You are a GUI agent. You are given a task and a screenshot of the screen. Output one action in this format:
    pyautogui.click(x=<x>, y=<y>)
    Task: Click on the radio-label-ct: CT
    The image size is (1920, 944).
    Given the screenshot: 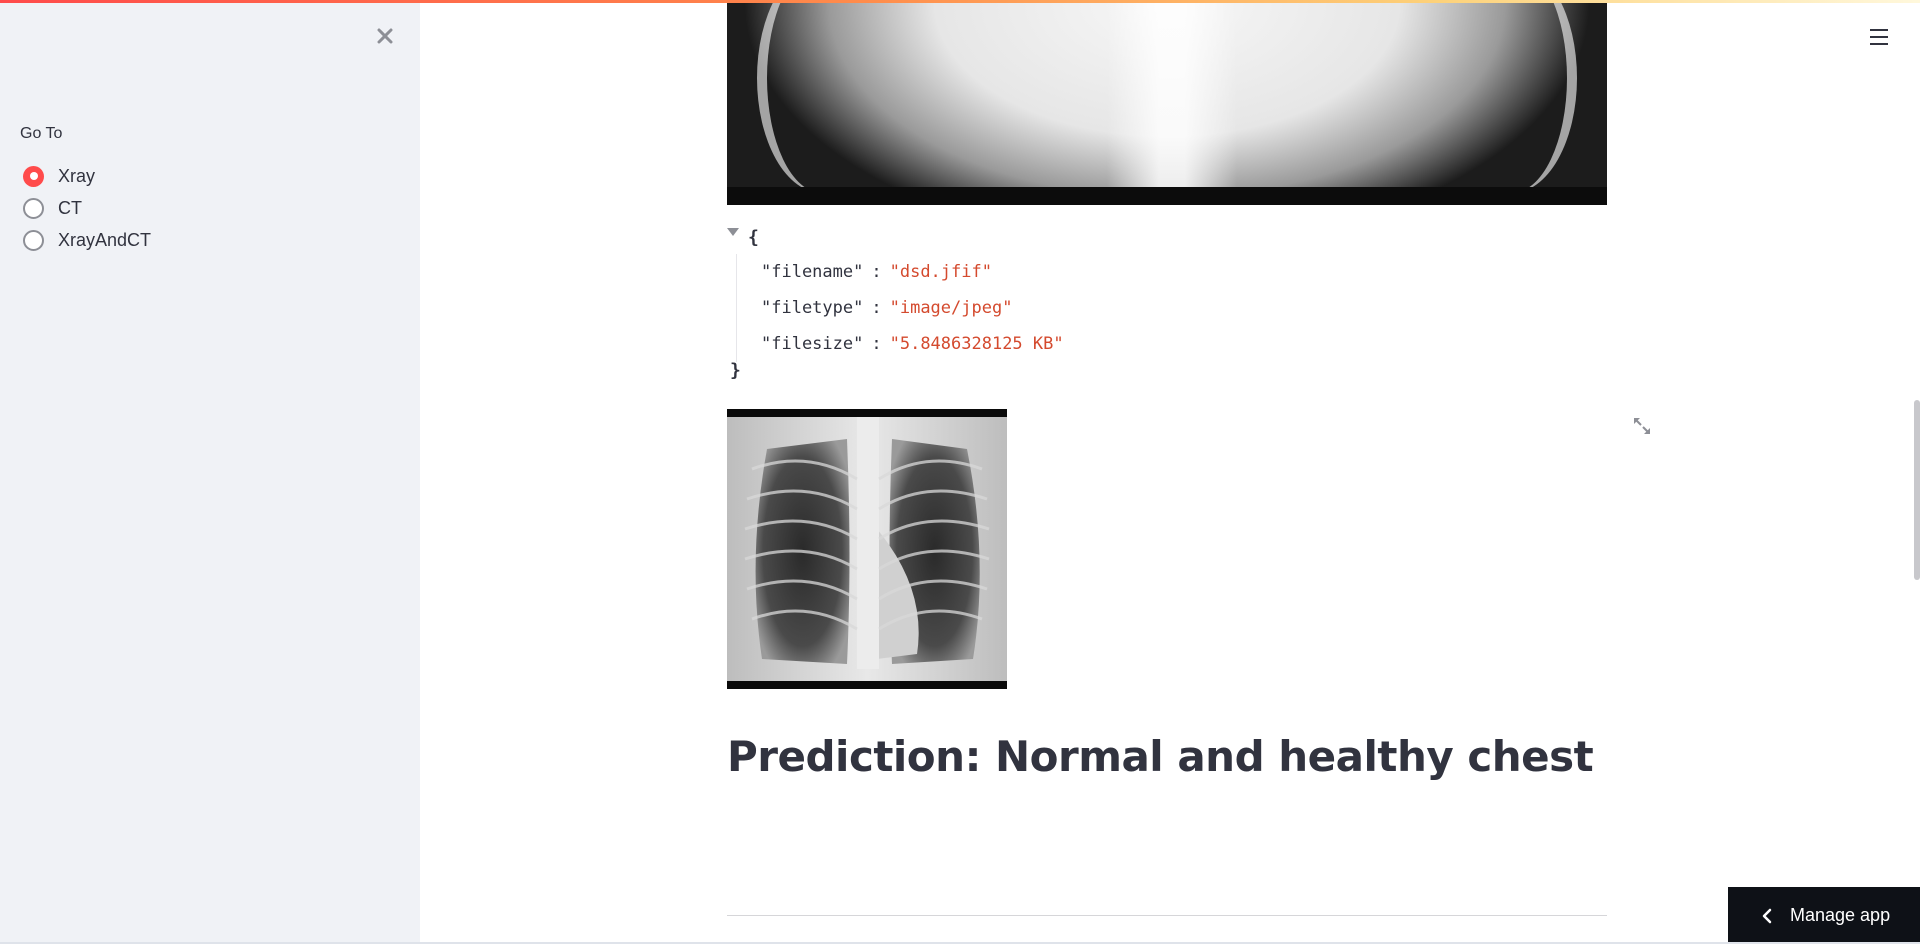 What is the action you would take?
    pyautogui.click(x=70, y=207)
    